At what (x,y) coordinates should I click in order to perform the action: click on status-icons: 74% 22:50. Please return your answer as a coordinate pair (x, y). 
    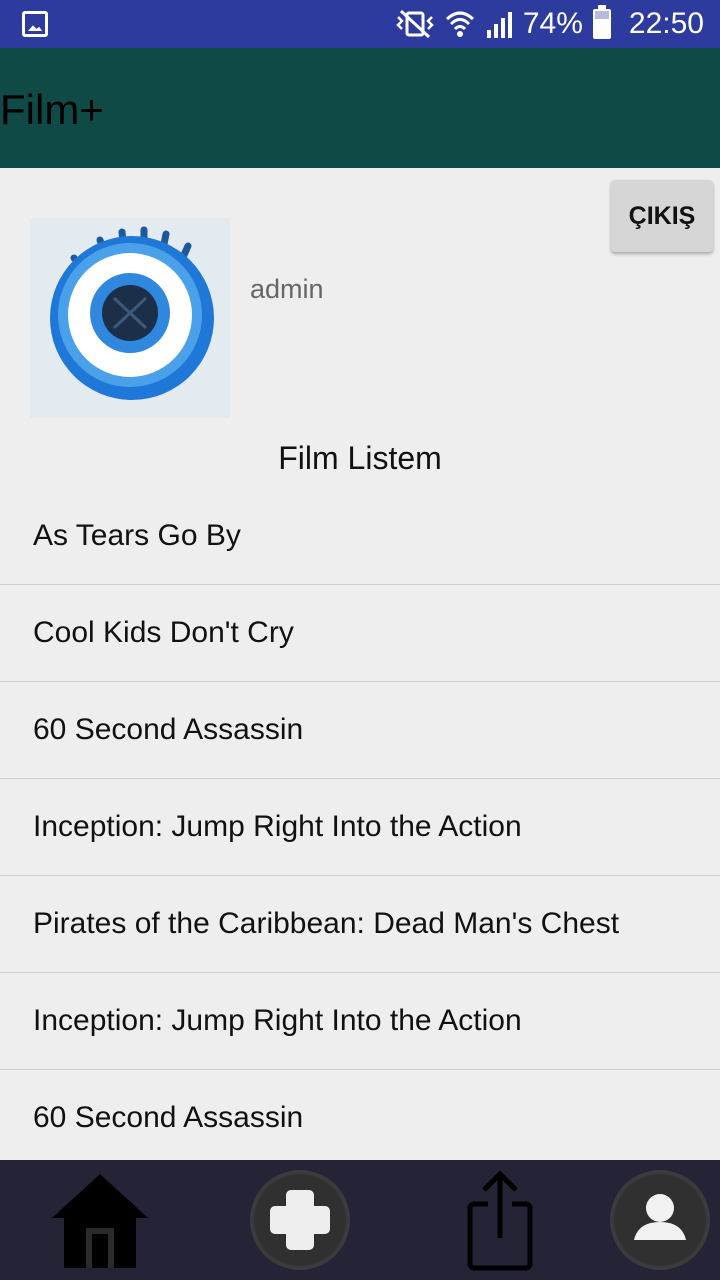
    Looking at the image, I should click on (549, 24).